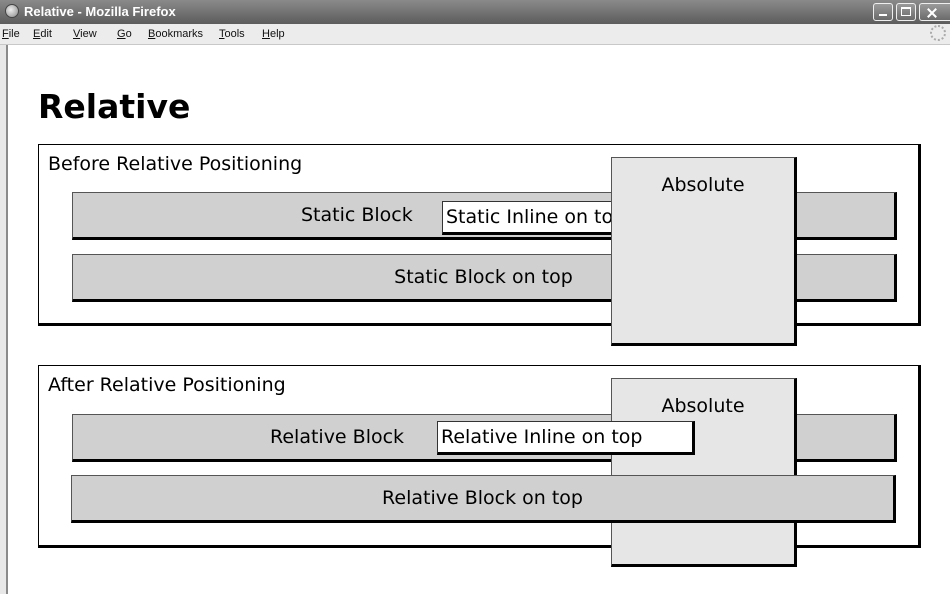 The width and height of the screenshot is (950, 594). Describe the element at coordinates (85, 34) in the screenshot. I see `menu-view: View` at that location.